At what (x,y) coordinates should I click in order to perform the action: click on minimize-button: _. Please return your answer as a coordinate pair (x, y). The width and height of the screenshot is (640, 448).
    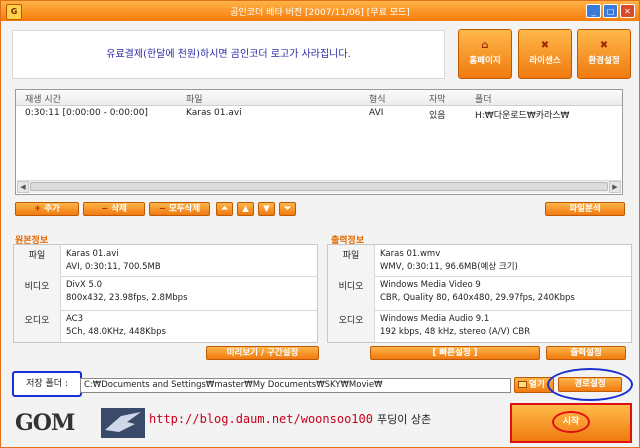
    Looking at the image, I should click on (593, 11).